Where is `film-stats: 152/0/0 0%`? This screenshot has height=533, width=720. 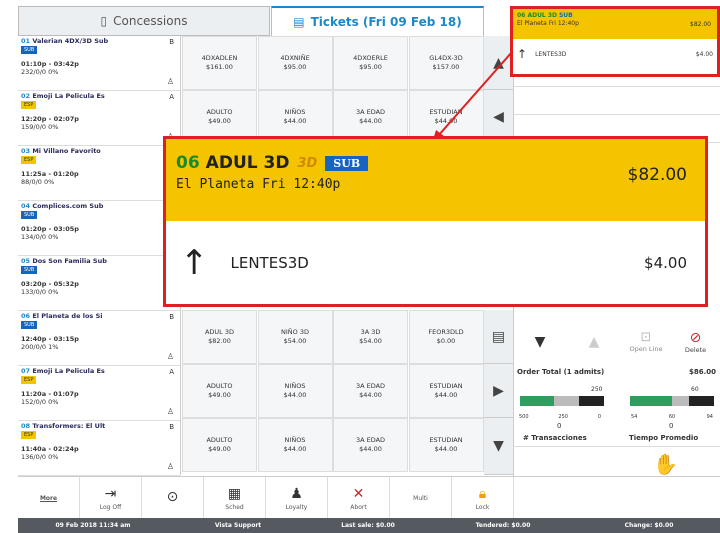 film-stats: 152/0/0 0% is located at coordinates (40, 402).